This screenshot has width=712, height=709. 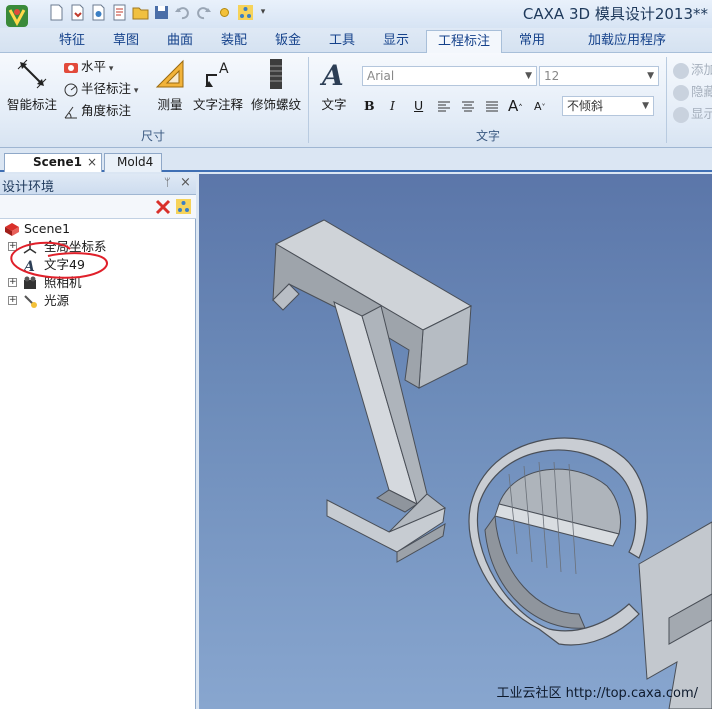 I want to click on radius-dim-label: 半径标注, so click(x=106, y=88).